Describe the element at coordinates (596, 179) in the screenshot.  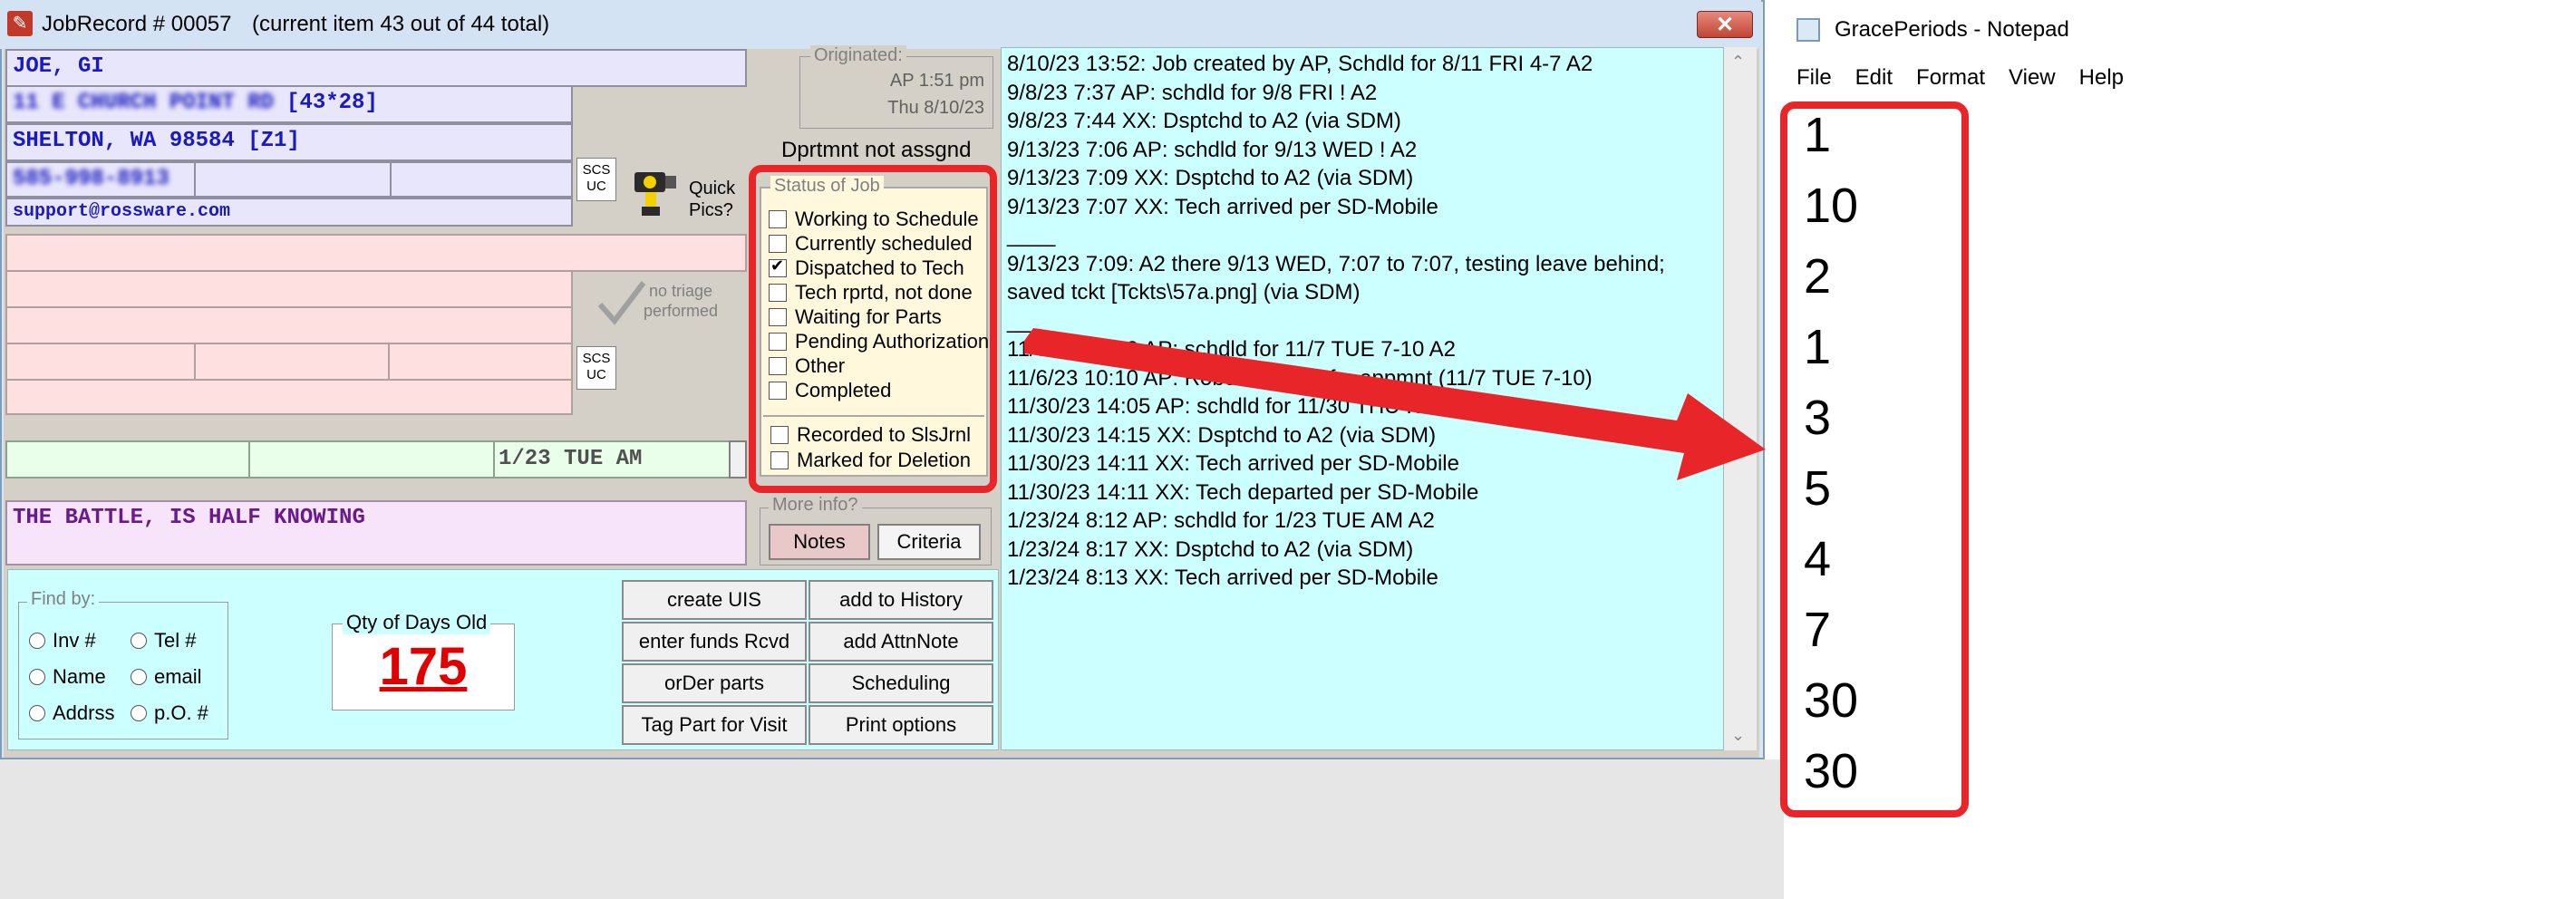
I see `scs-uc-button-top: SCS UC` at that location.